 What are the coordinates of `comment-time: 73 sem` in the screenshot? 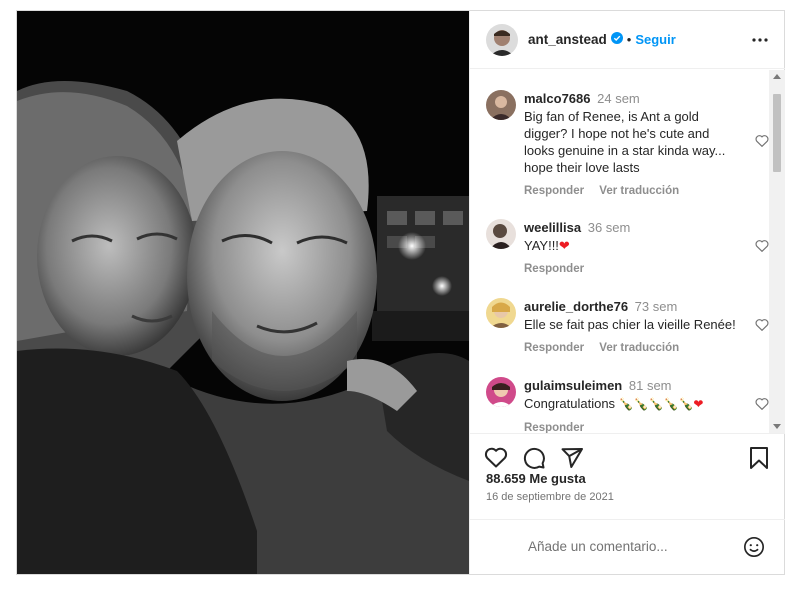 It's located at (656, 306).